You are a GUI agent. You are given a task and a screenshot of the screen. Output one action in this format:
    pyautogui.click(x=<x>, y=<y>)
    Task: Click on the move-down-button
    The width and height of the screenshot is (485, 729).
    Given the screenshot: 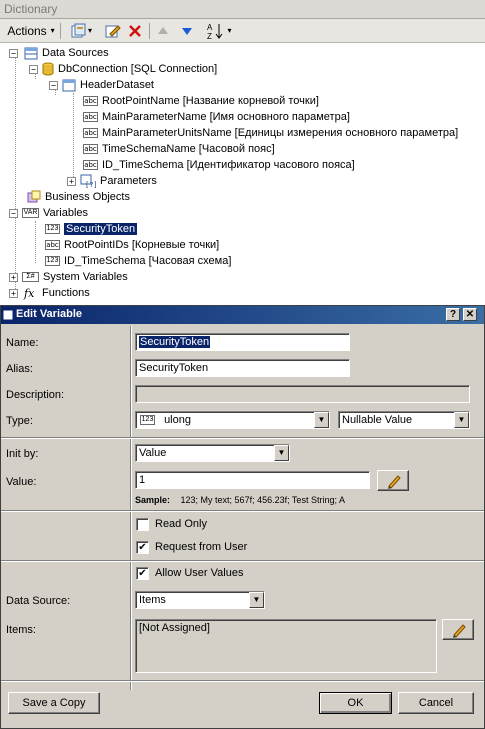 What is the action you would take?
    pyautogui.click(x=187, y=30)
    